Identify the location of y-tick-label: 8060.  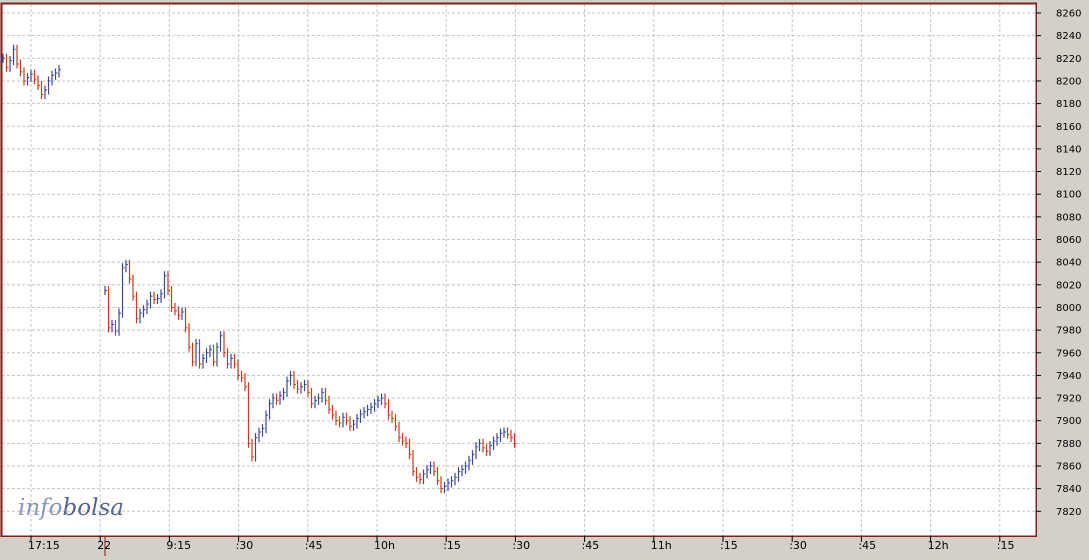
(1068, 240).